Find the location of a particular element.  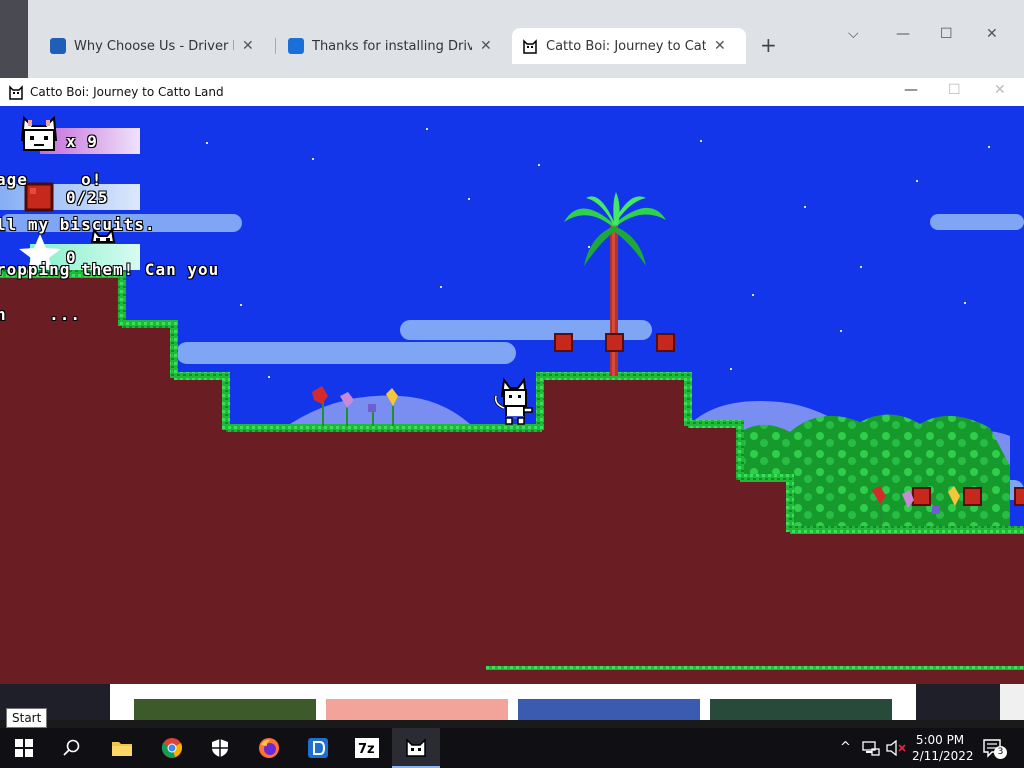

game-close-button: ✕ is located at coordinates (1000, 90).